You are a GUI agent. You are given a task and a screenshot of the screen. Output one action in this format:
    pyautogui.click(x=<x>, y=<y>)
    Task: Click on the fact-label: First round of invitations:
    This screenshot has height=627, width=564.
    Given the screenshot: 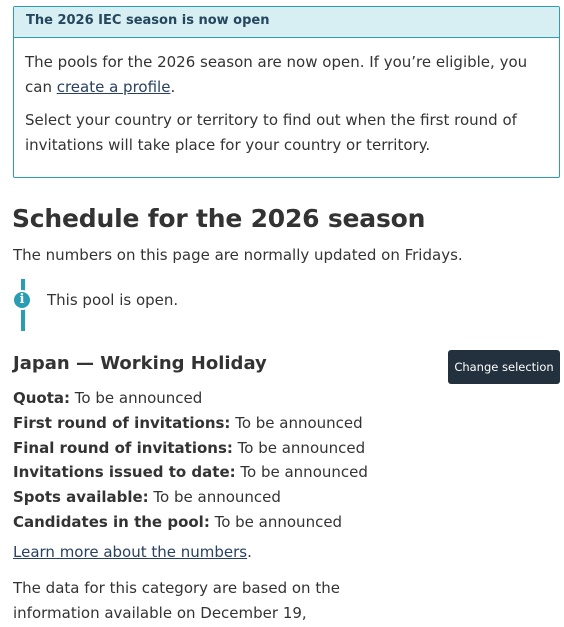 What is the action you would take?
    pyautogui.click(x=122, y=422)
    